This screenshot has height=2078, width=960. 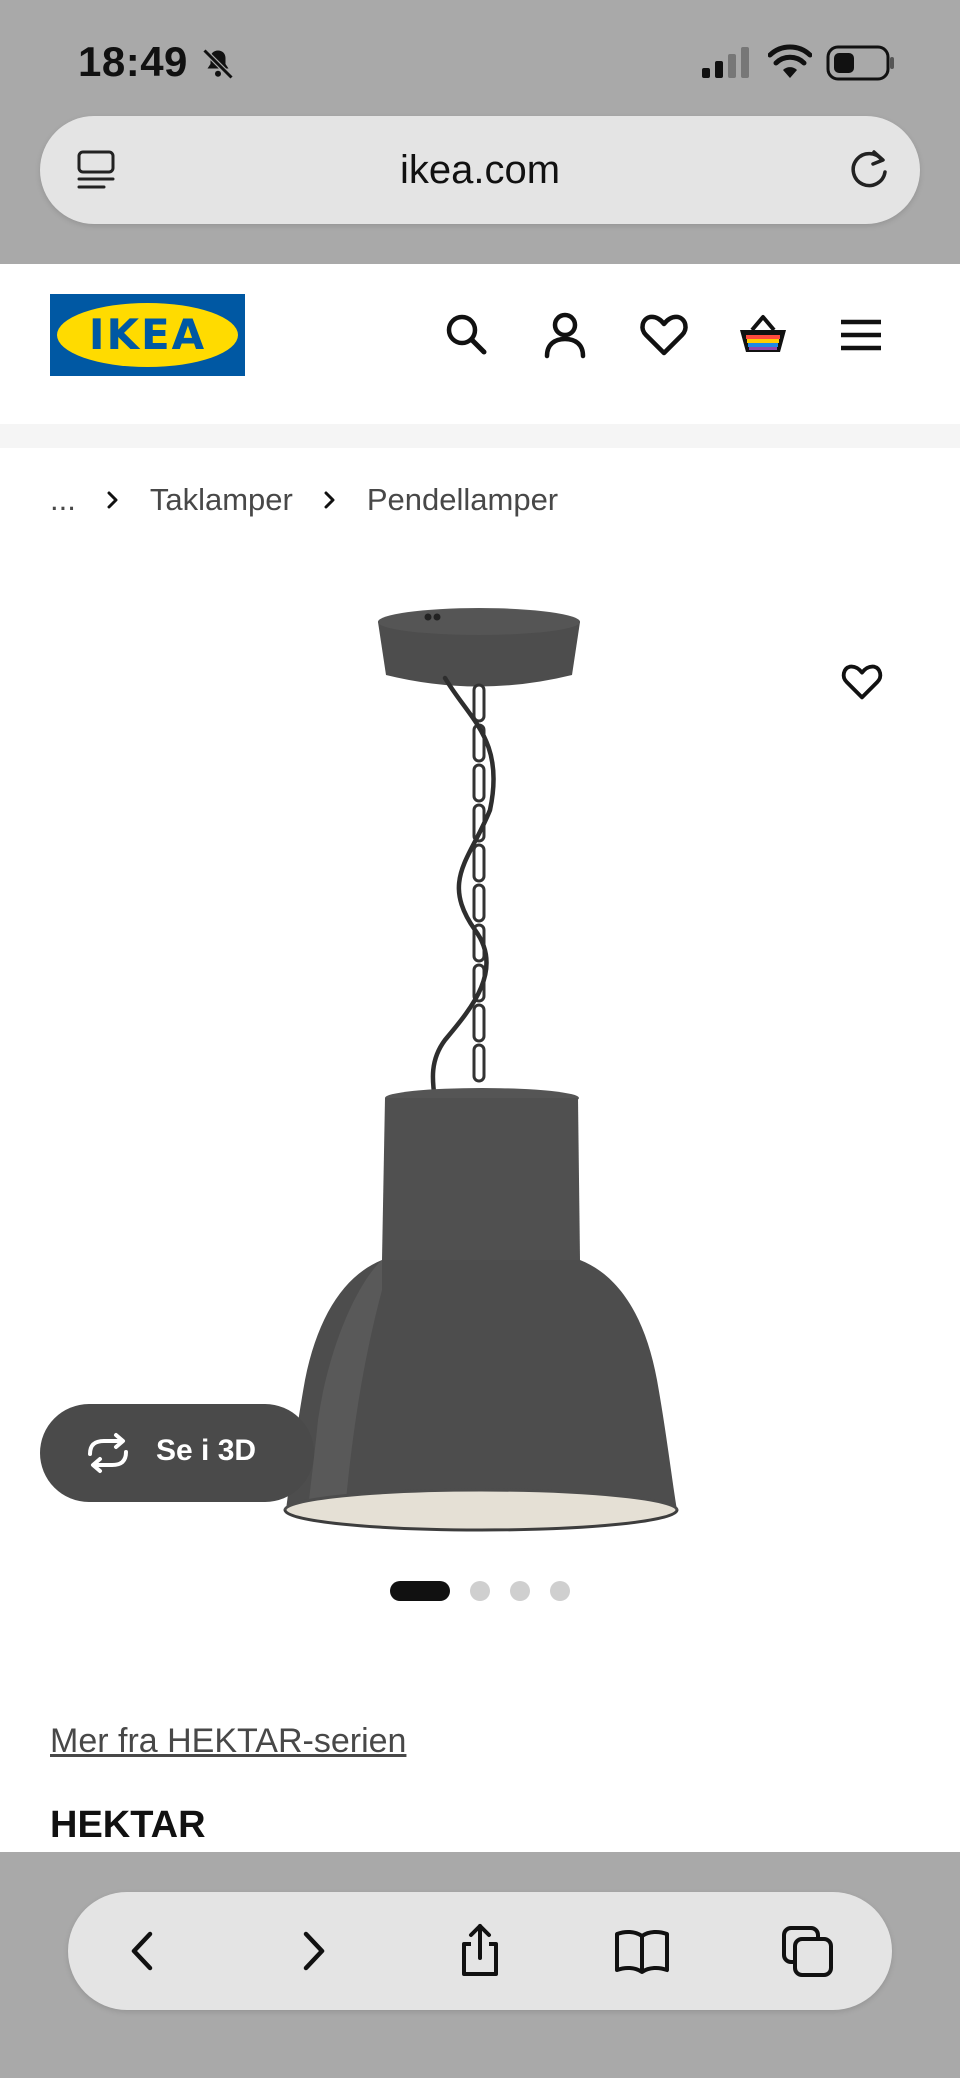 What do you see at coordinates (861, 335) in the screenshot?
I see `menu-icon` at bounding box center [861, 335].